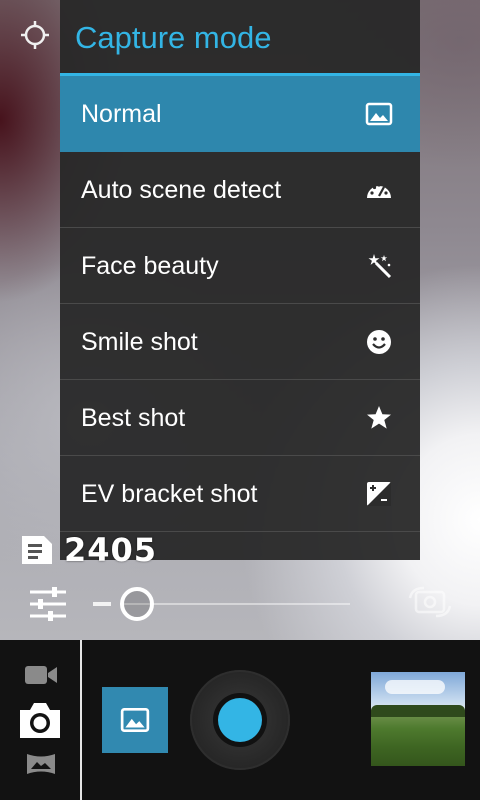  What do you see at coordinates (169, 494) in the screenshot?
I see `menu-item-label: EV bracket shot` at bounding box center [169, 494].